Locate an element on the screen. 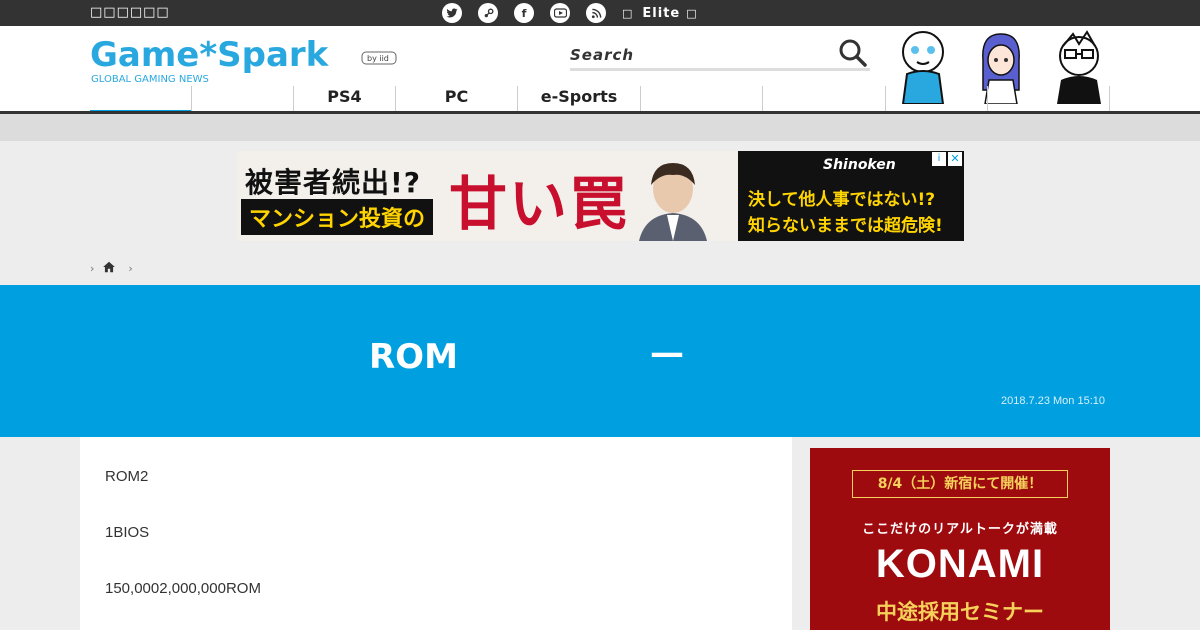 Image resolution: width=1200 pixels, height=630 pixels. youtube-icon is located at coordinates (560, 13).